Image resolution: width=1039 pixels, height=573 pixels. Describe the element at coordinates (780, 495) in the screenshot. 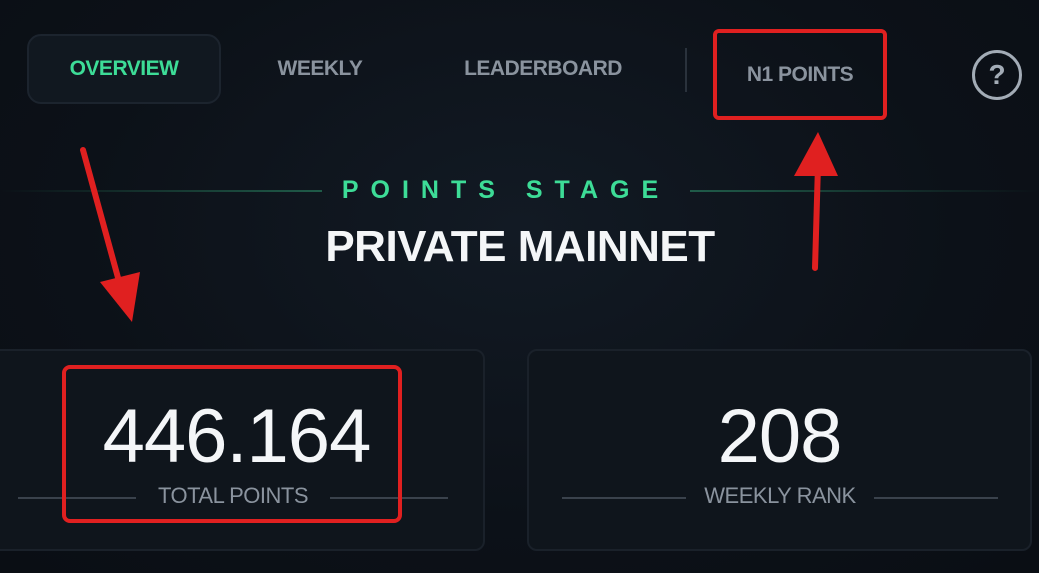

I see `weekly-rank-label: WEEKLY RANK` at that location.